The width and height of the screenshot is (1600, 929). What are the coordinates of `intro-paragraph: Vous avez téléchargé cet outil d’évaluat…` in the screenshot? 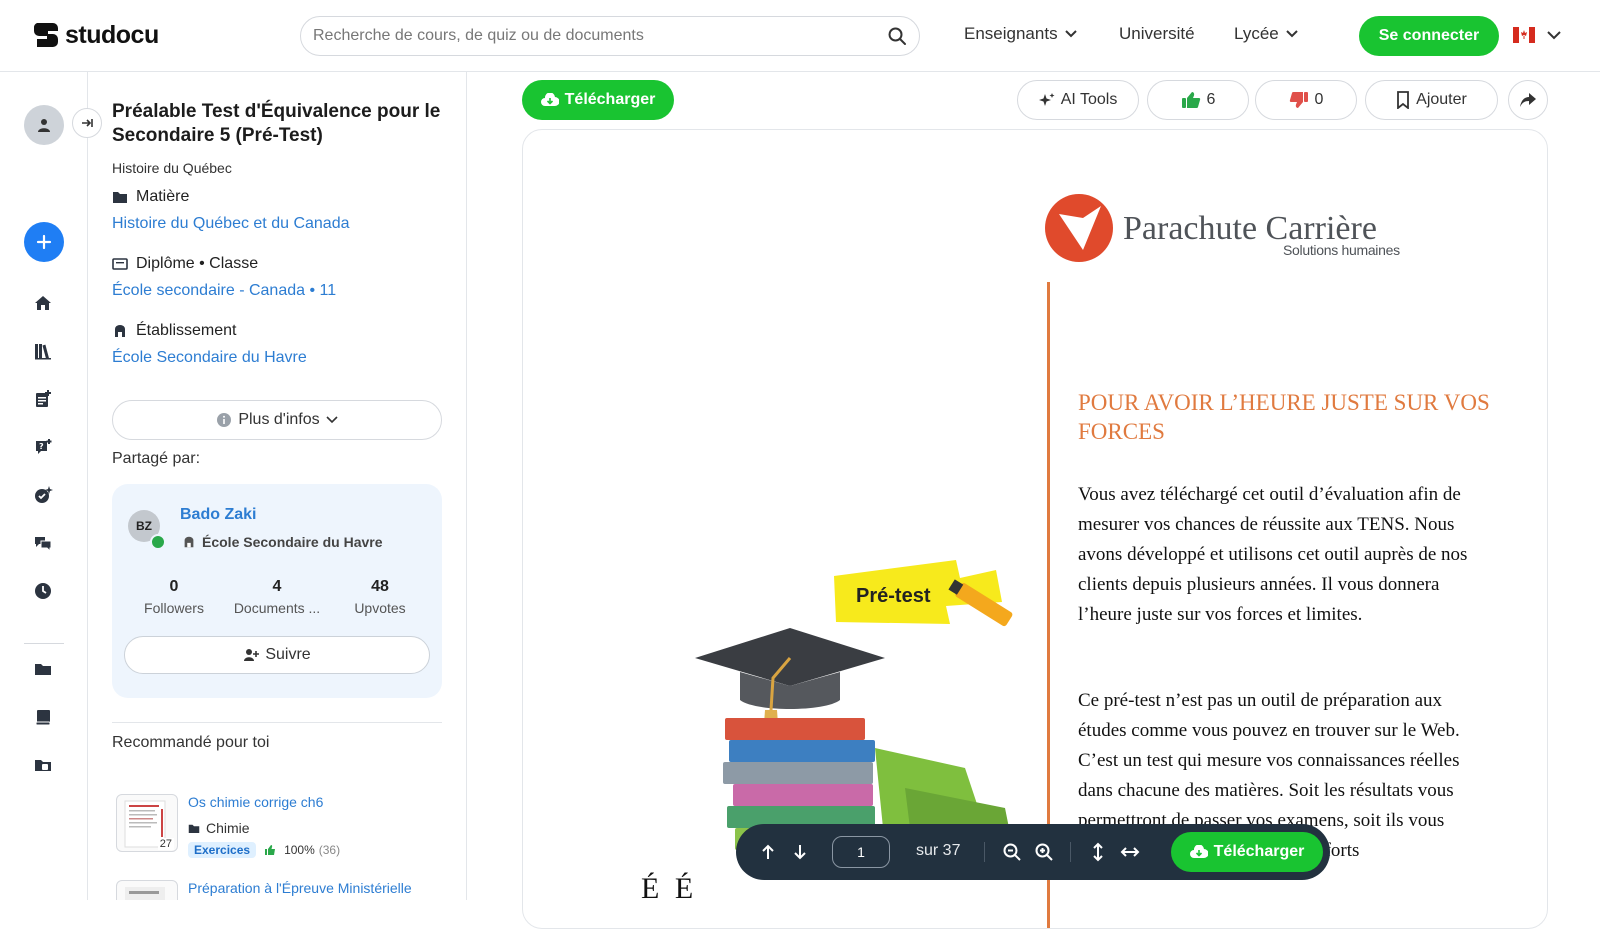 It's located at (1273, 554).